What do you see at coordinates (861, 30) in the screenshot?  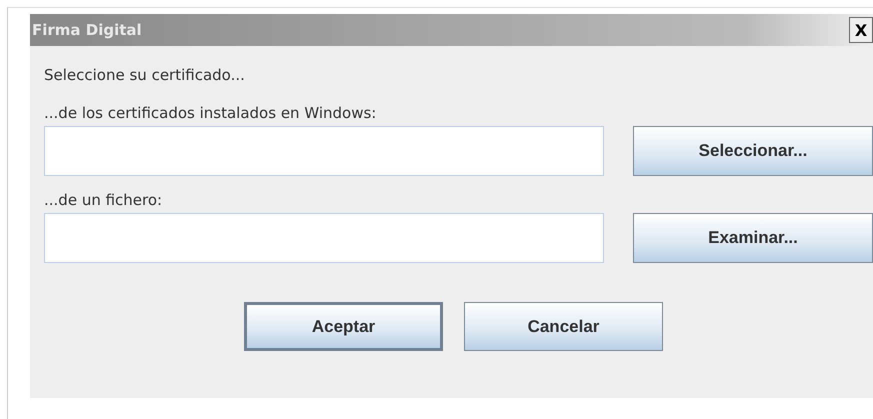 I see `close-button: X` at bounding box center [861, 30].